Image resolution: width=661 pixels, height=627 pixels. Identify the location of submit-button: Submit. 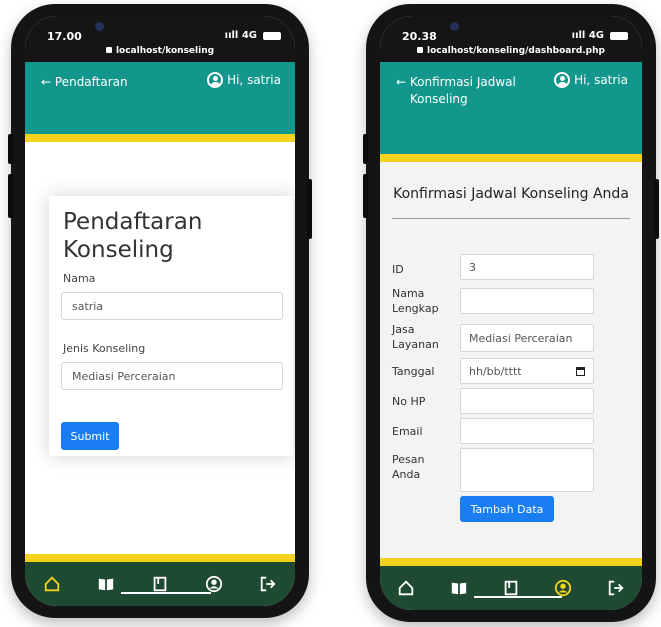
(90, 436).